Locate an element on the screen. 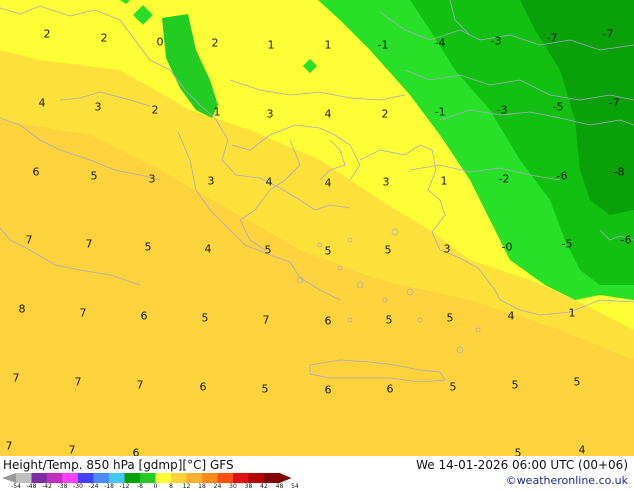  colorbar-tick: -30 is located at coordinates (78, 486).